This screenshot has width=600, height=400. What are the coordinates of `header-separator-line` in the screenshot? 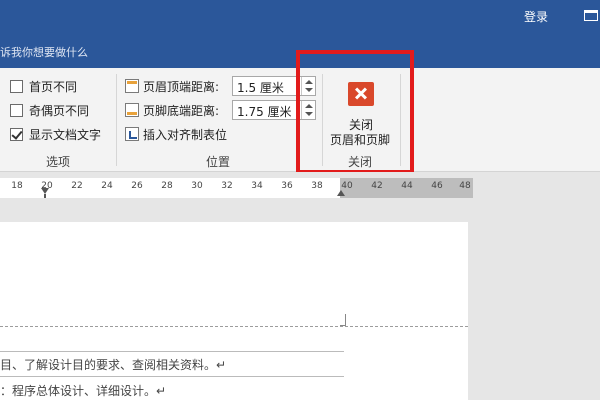 It's located at (234, 326).